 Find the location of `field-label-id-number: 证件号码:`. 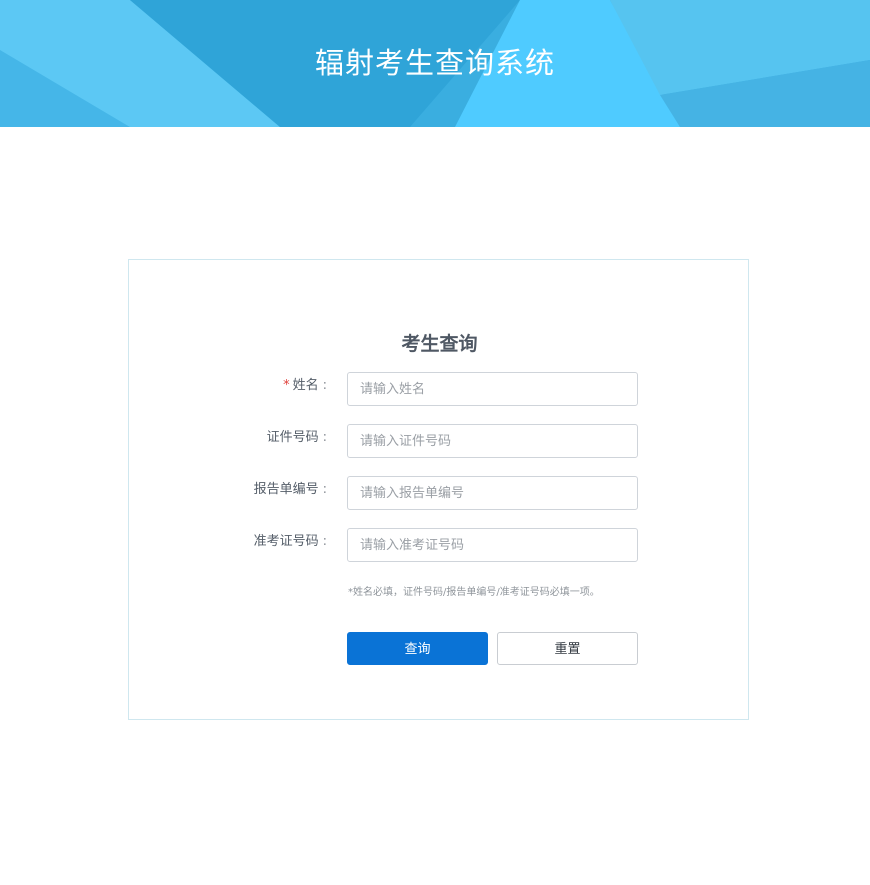

field-label-id-number: 证件号码: is located at coordinates (296, 437).